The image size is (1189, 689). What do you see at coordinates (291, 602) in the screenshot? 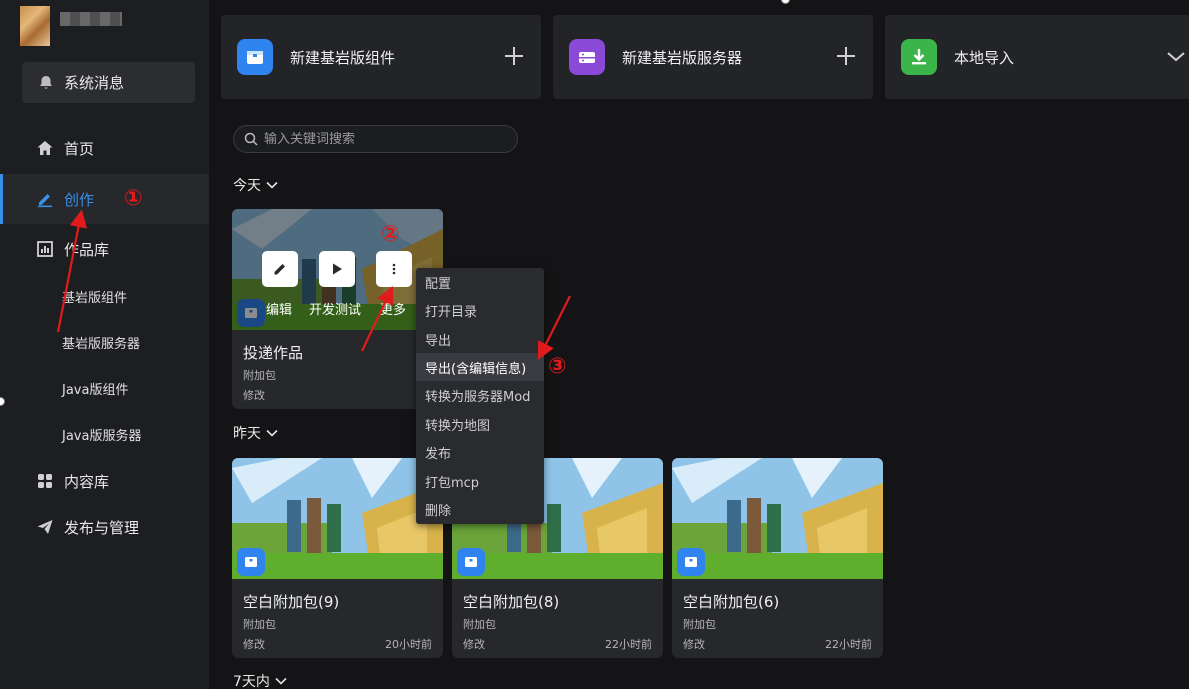
I see `card-title: 空白附加包(9)` at bounding box center [291, 602].